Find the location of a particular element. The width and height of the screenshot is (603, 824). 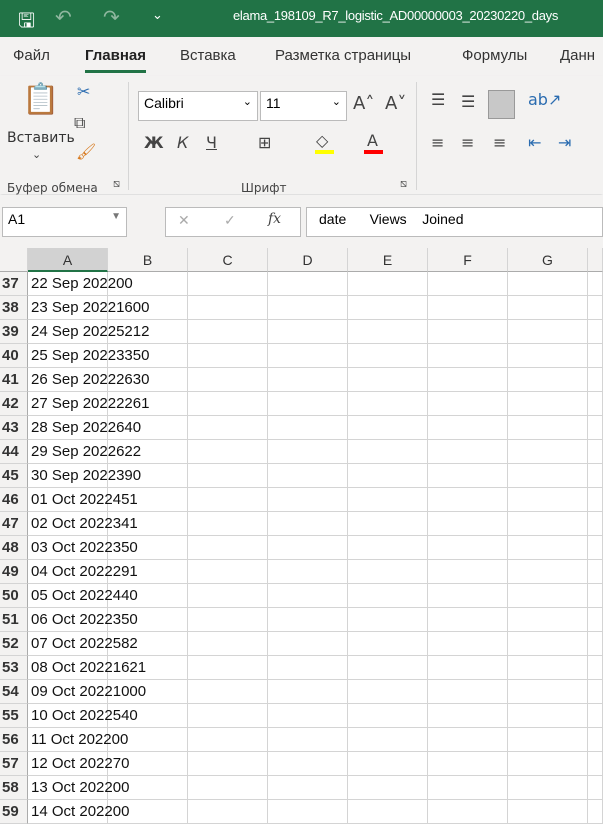

align-top-icon: ☰ is located at coordinates (438, 99).